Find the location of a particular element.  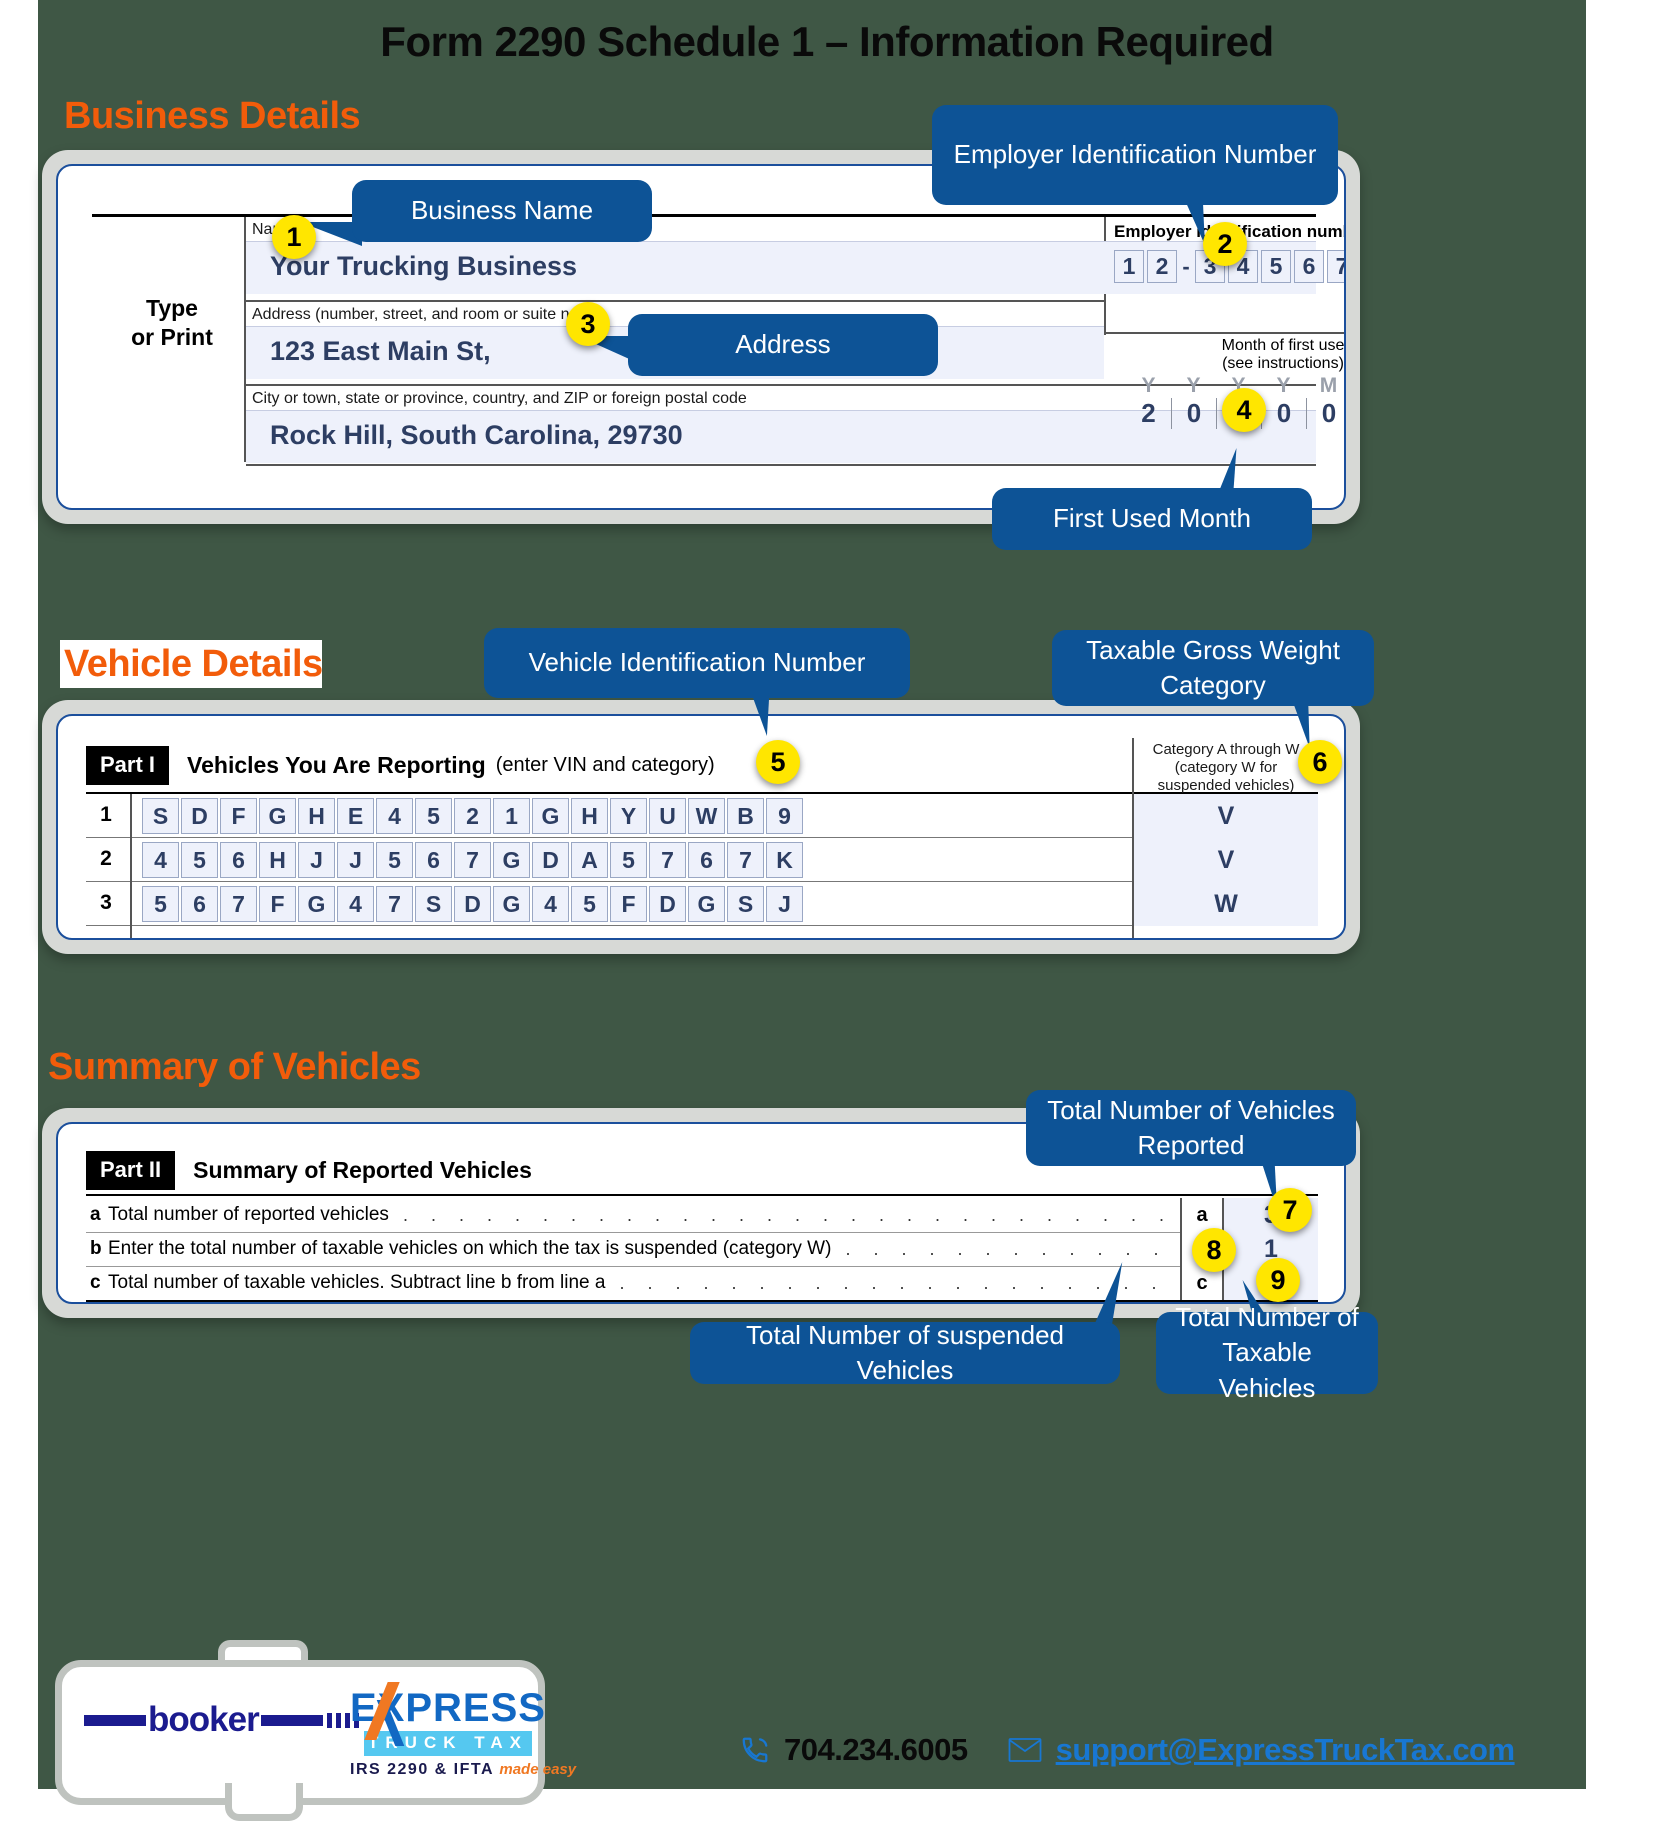

table-row: 2 456HJJ567GDA5767K V is located at coordinates (702, 860).